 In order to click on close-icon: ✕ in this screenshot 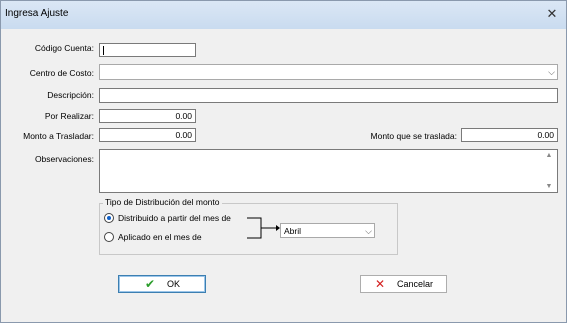, I will do `click(552, 14)`.